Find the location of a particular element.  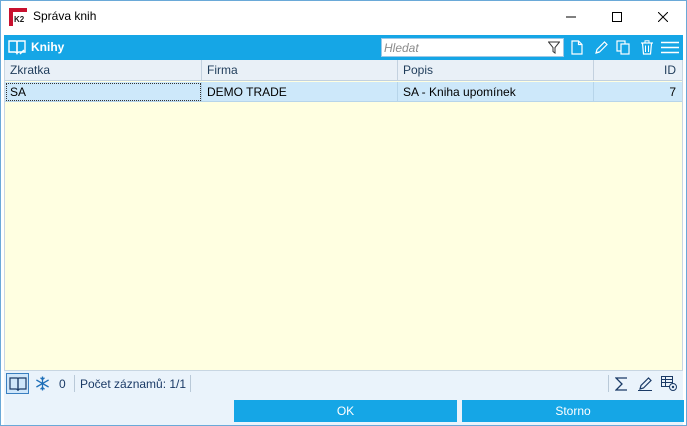

table-row: SA DEMO TRADE SA - Kniha upomínek 7 is located at coordinates (343, 92).